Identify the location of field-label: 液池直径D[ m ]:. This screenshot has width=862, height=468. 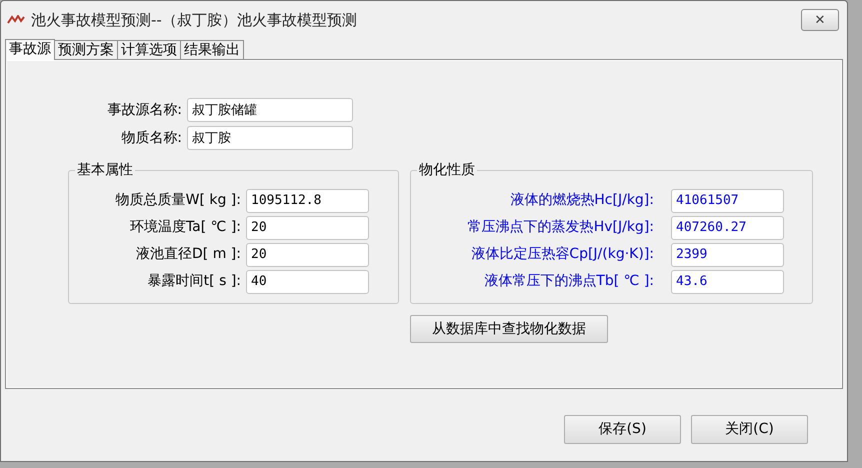
(188, 254).